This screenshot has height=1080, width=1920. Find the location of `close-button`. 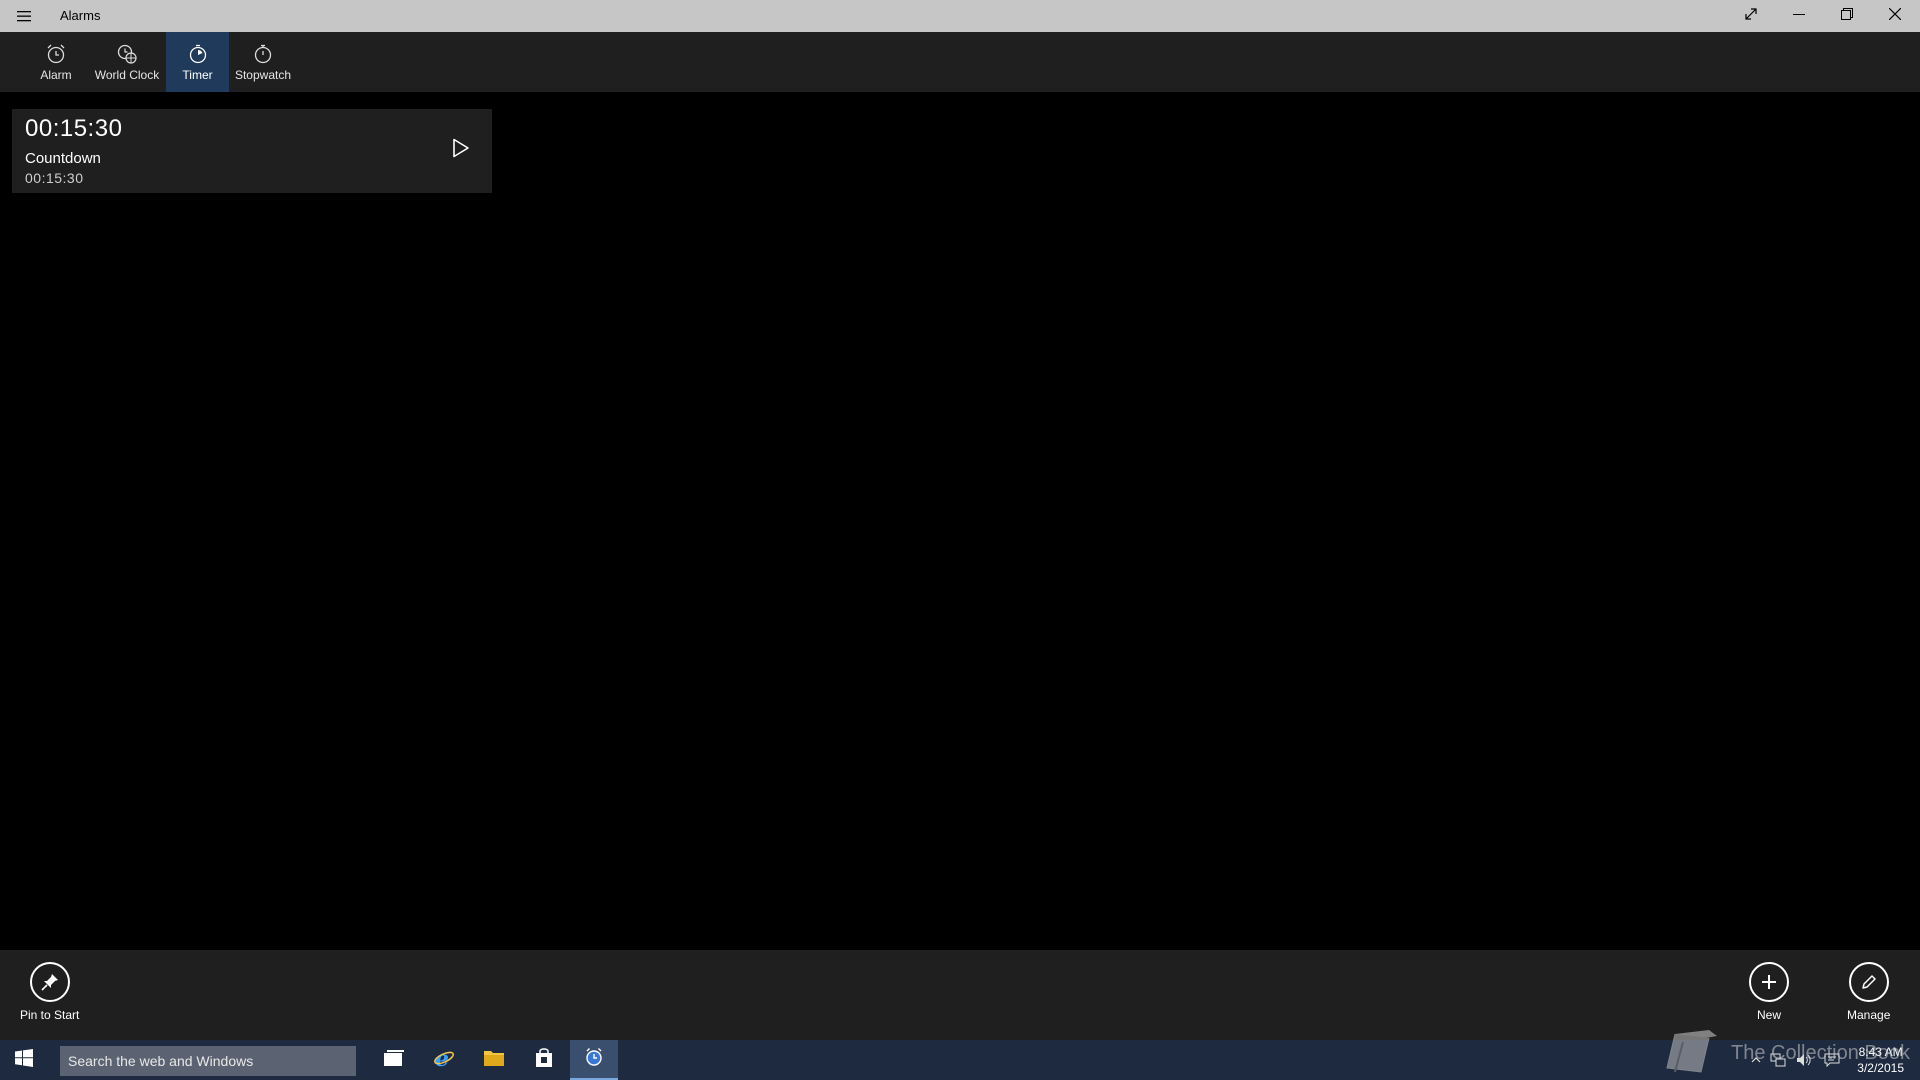

close-button is located at coordinates (1895, 16).